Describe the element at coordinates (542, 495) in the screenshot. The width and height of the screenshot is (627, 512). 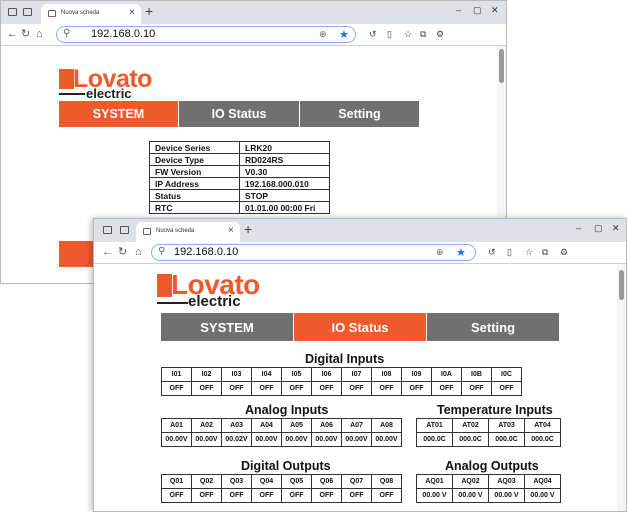
I see `table-cell: 00.00 V` at that location.